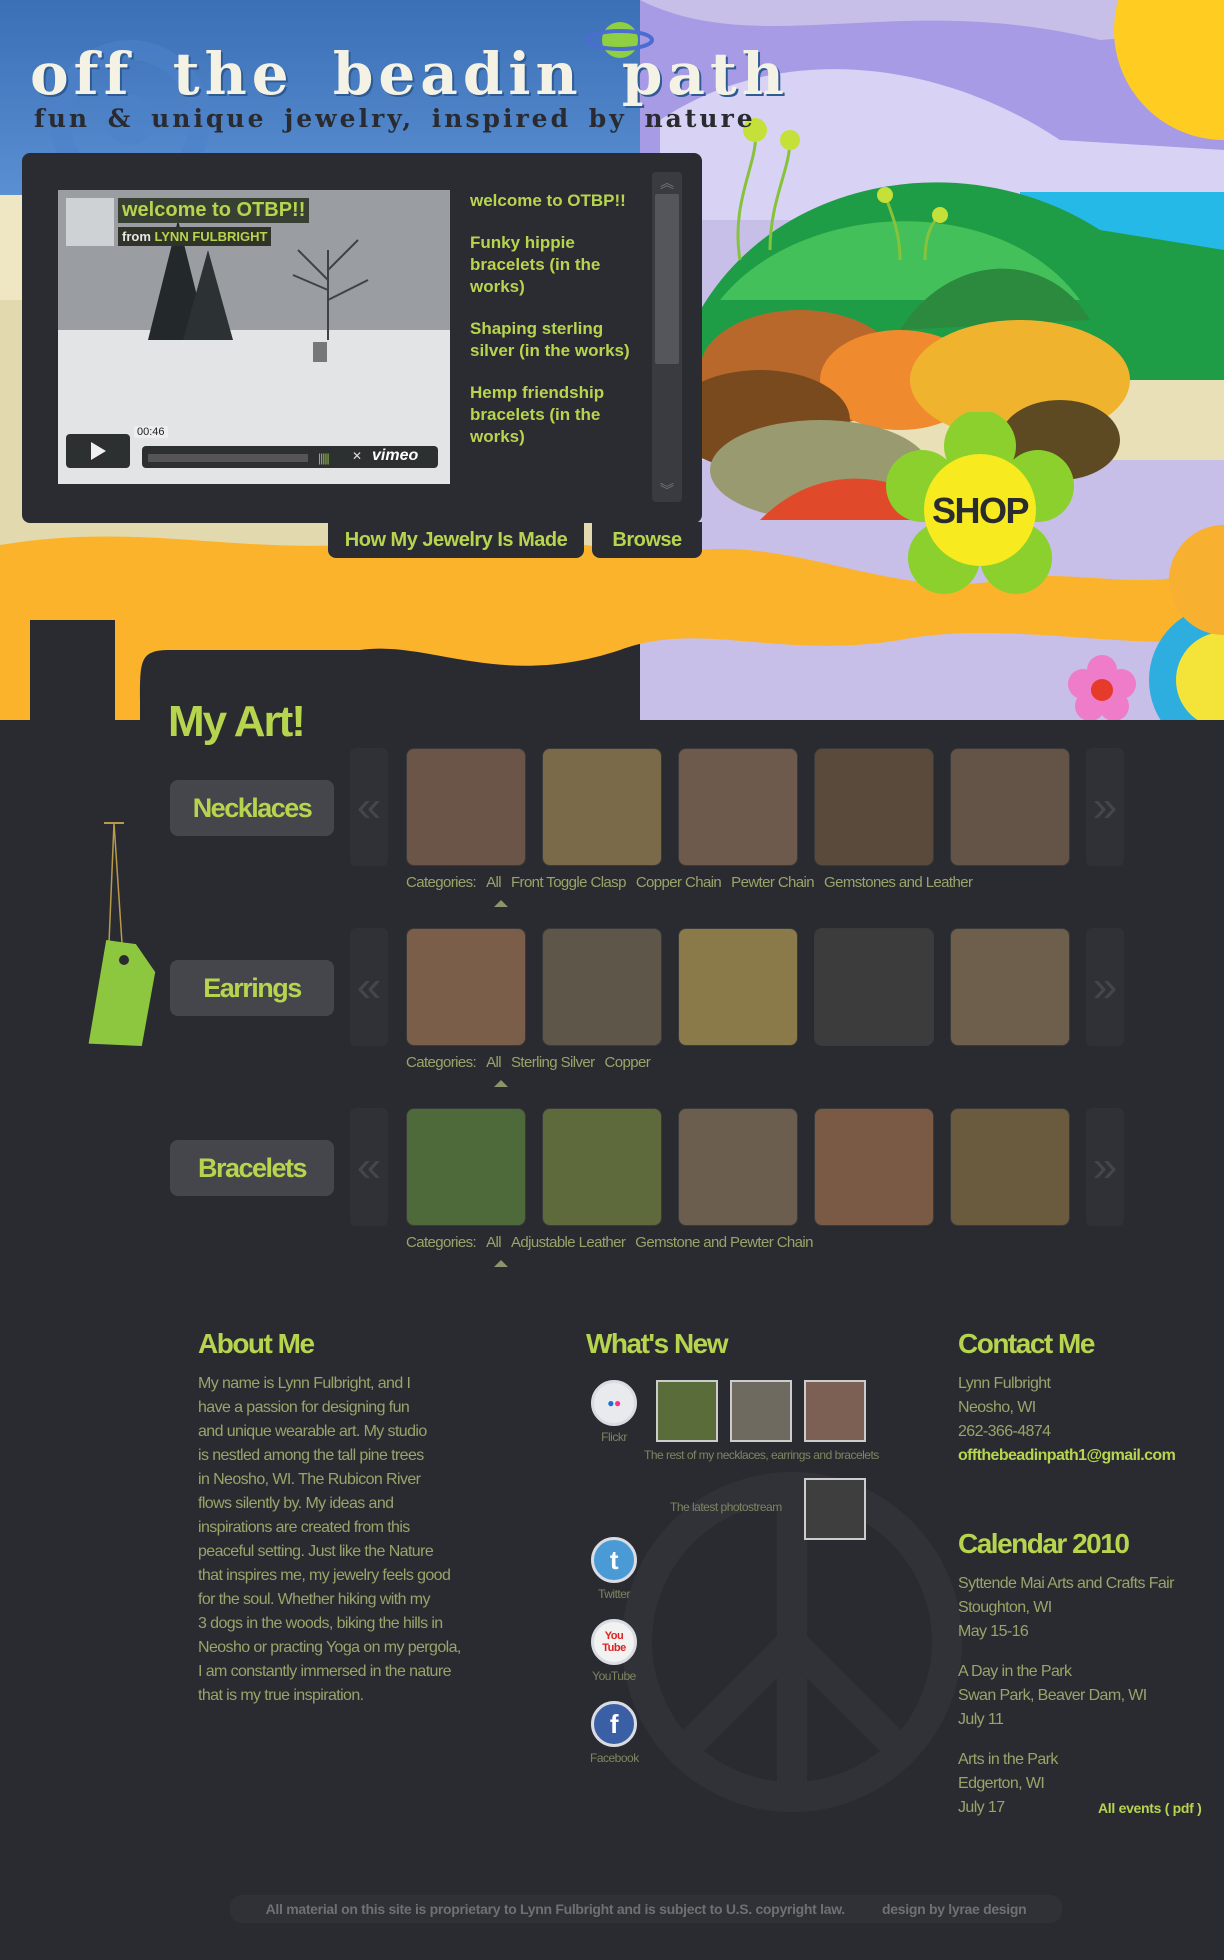 This screenshot has width=1224, height=1960. Describe the element at coordinates (614, 1412) in the screenshot. I see `flickr-link: ● ● Flickr` at that location.